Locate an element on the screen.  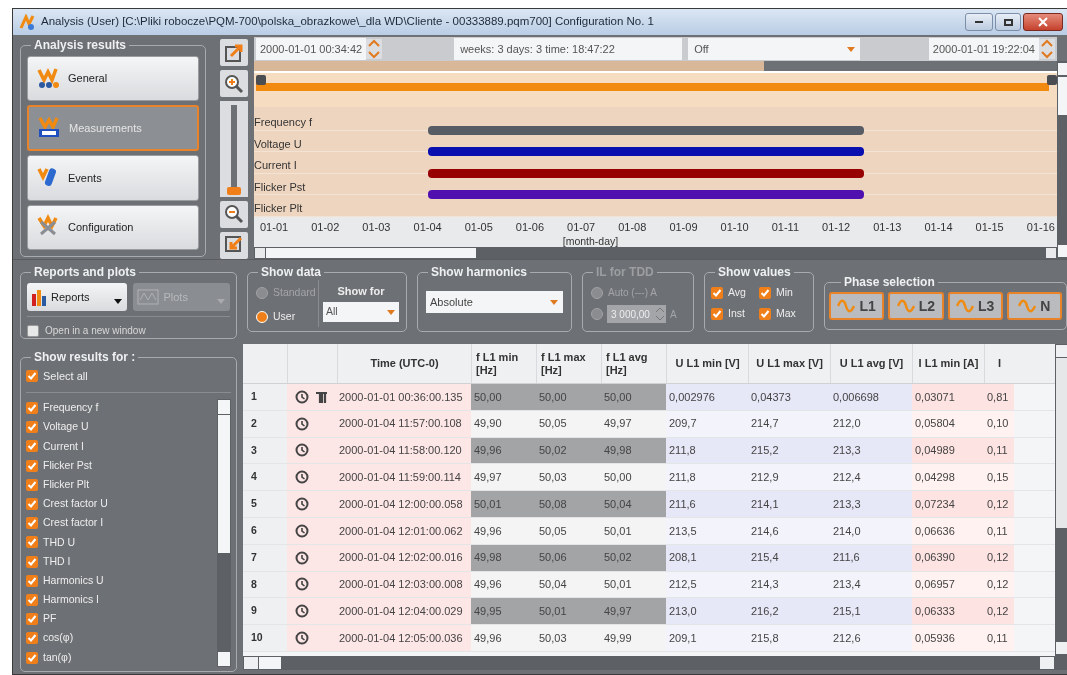
mode-dropdown: Off is located at coordinates (774, 49).